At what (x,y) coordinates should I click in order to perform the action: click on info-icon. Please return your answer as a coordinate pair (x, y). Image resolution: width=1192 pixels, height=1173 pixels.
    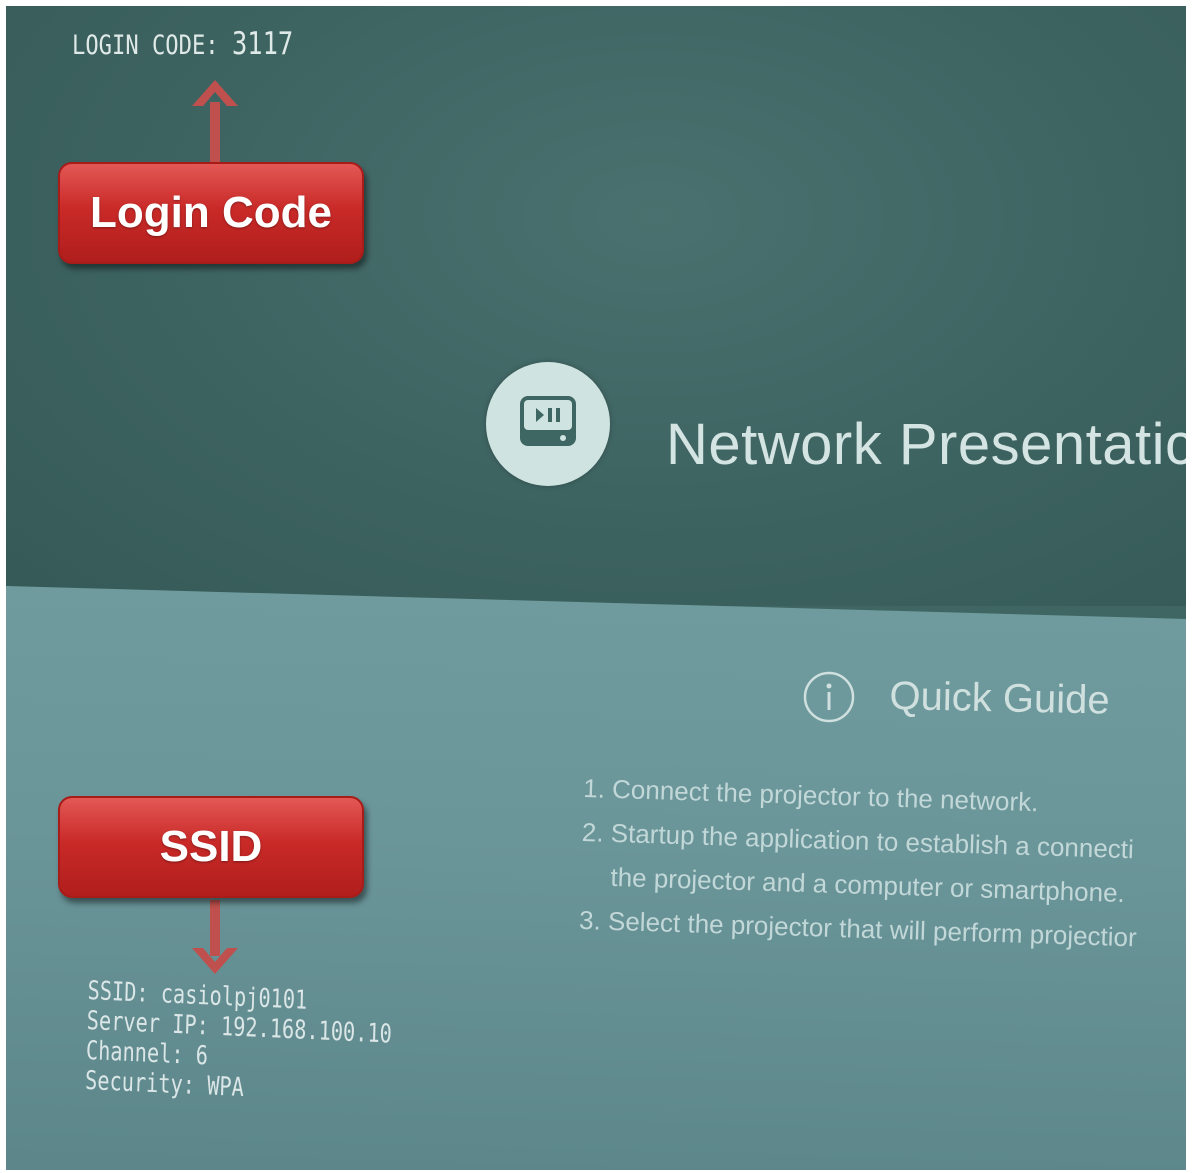
    Looking at the image, I should click on (829, 697).